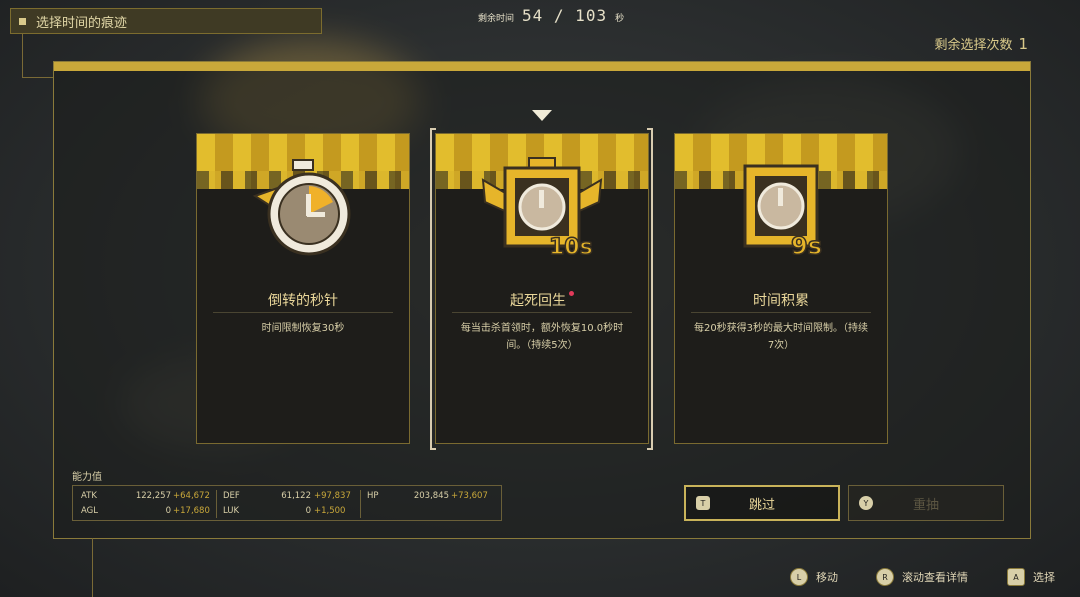 The height and width of the screenshot is (597, 1080). I want to click on reroll-button: Y 重抽, so click(926, 503).